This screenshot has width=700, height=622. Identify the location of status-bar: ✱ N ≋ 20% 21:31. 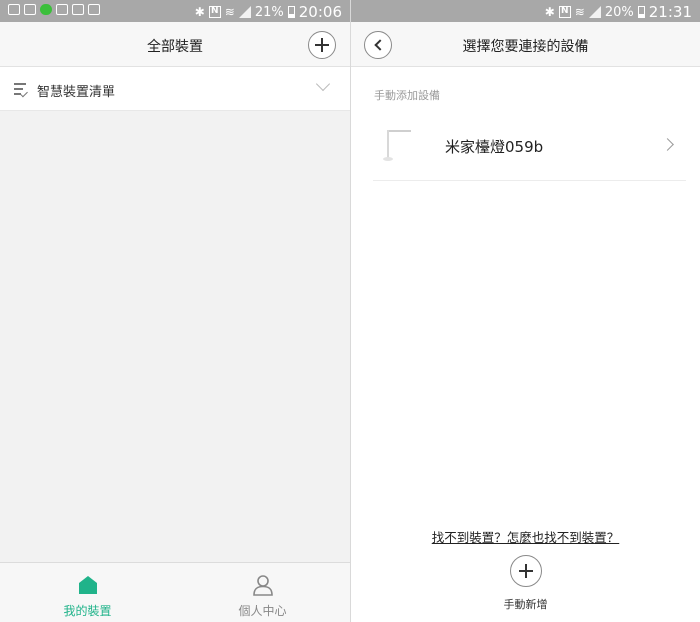
(525, 11).